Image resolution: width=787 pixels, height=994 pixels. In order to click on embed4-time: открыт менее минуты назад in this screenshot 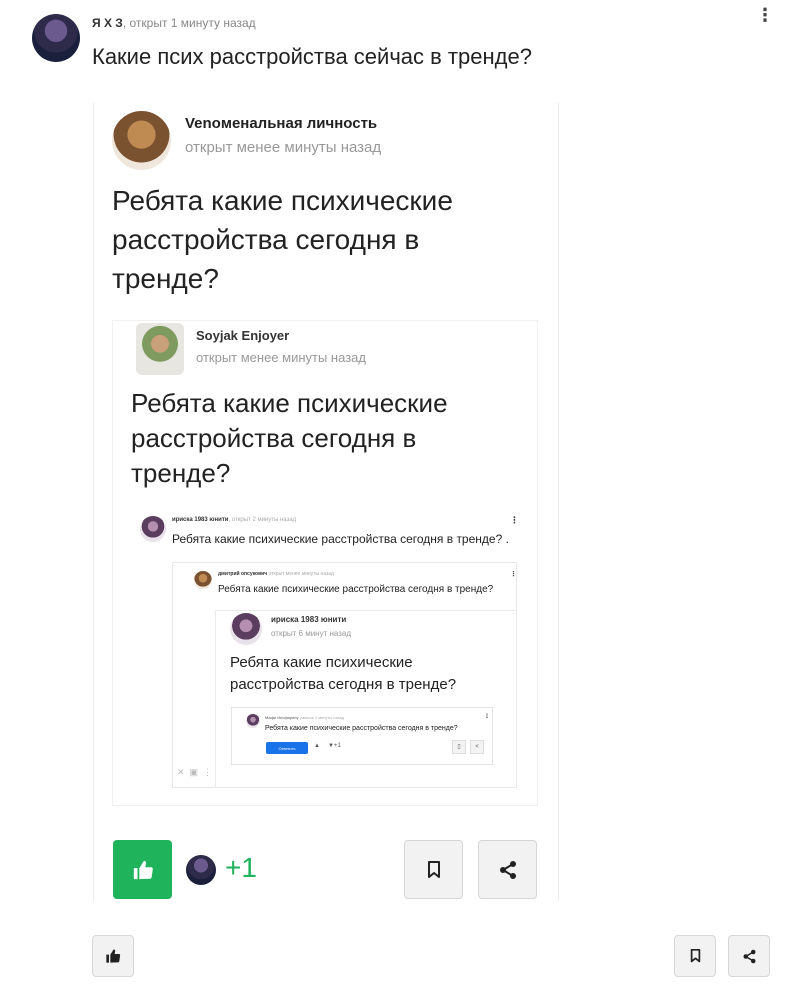, I will do `click(301, 574)`.